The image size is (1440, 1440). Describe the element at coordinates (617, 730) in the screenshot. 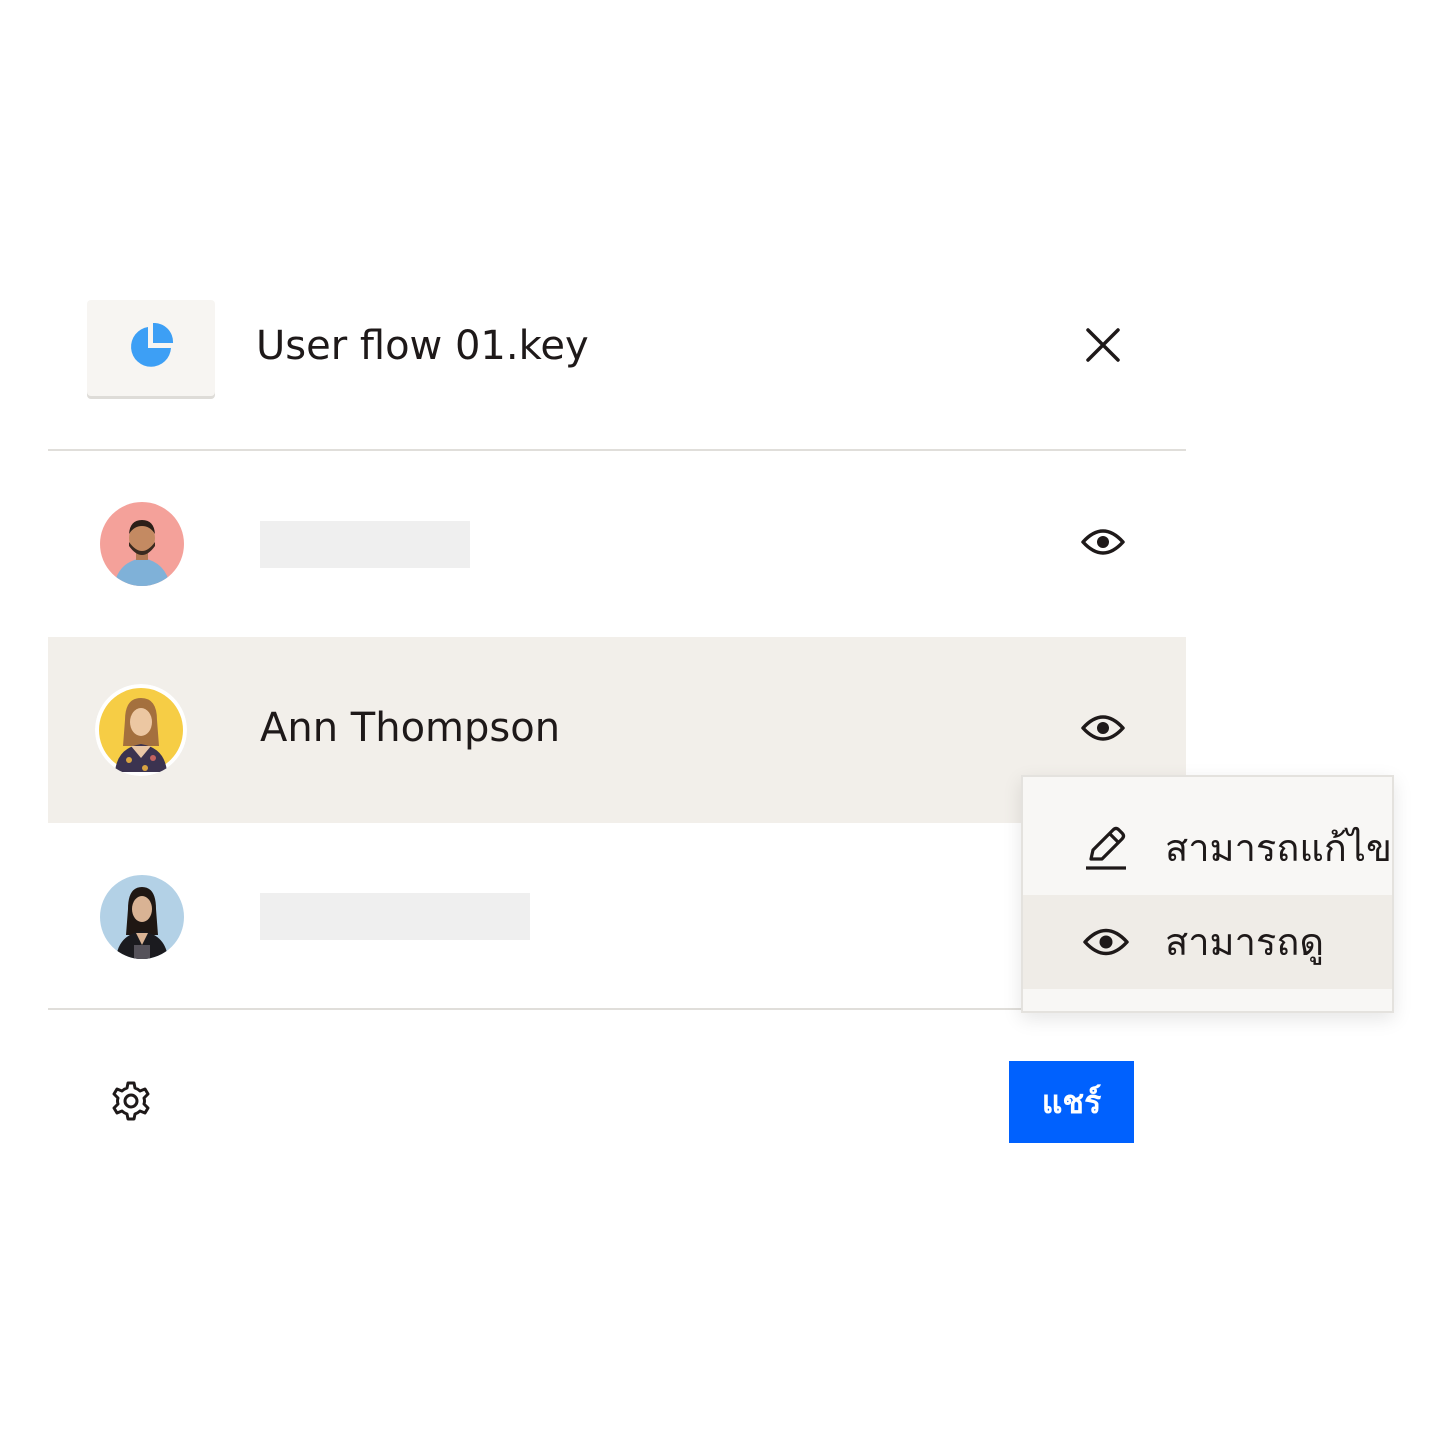

I see `member-row-ann-thompson: Ann Thompson` at that location.